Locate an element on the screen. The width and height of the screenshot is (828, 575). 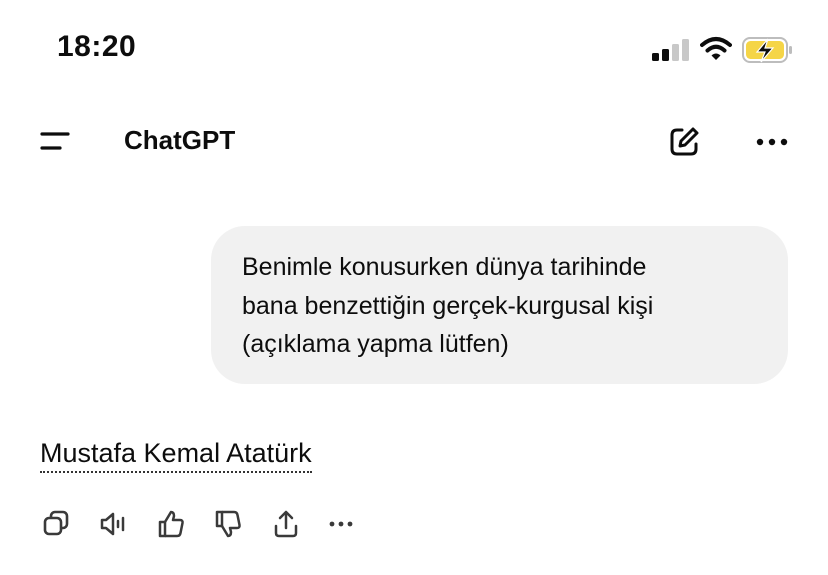
more-icon is located at coordinates (341, 524).